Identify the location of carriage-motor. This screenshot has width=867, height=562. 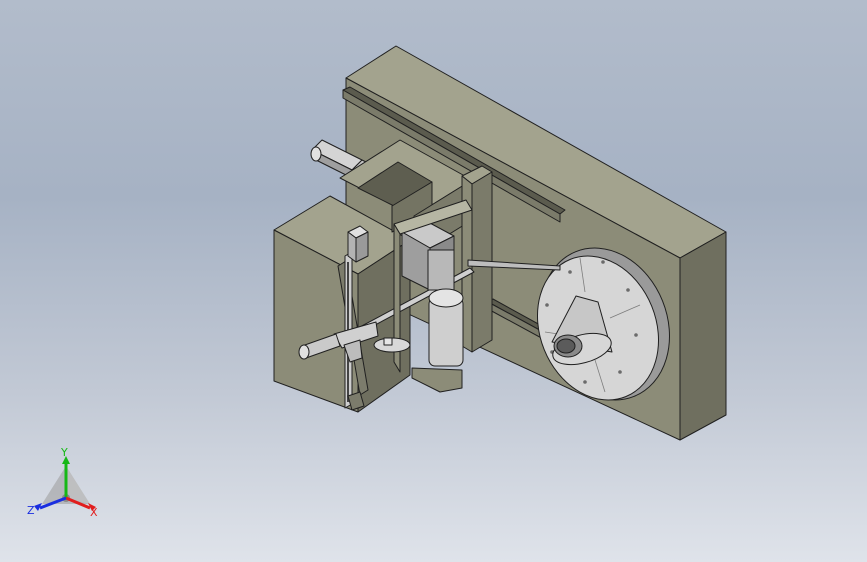
(358, 244).